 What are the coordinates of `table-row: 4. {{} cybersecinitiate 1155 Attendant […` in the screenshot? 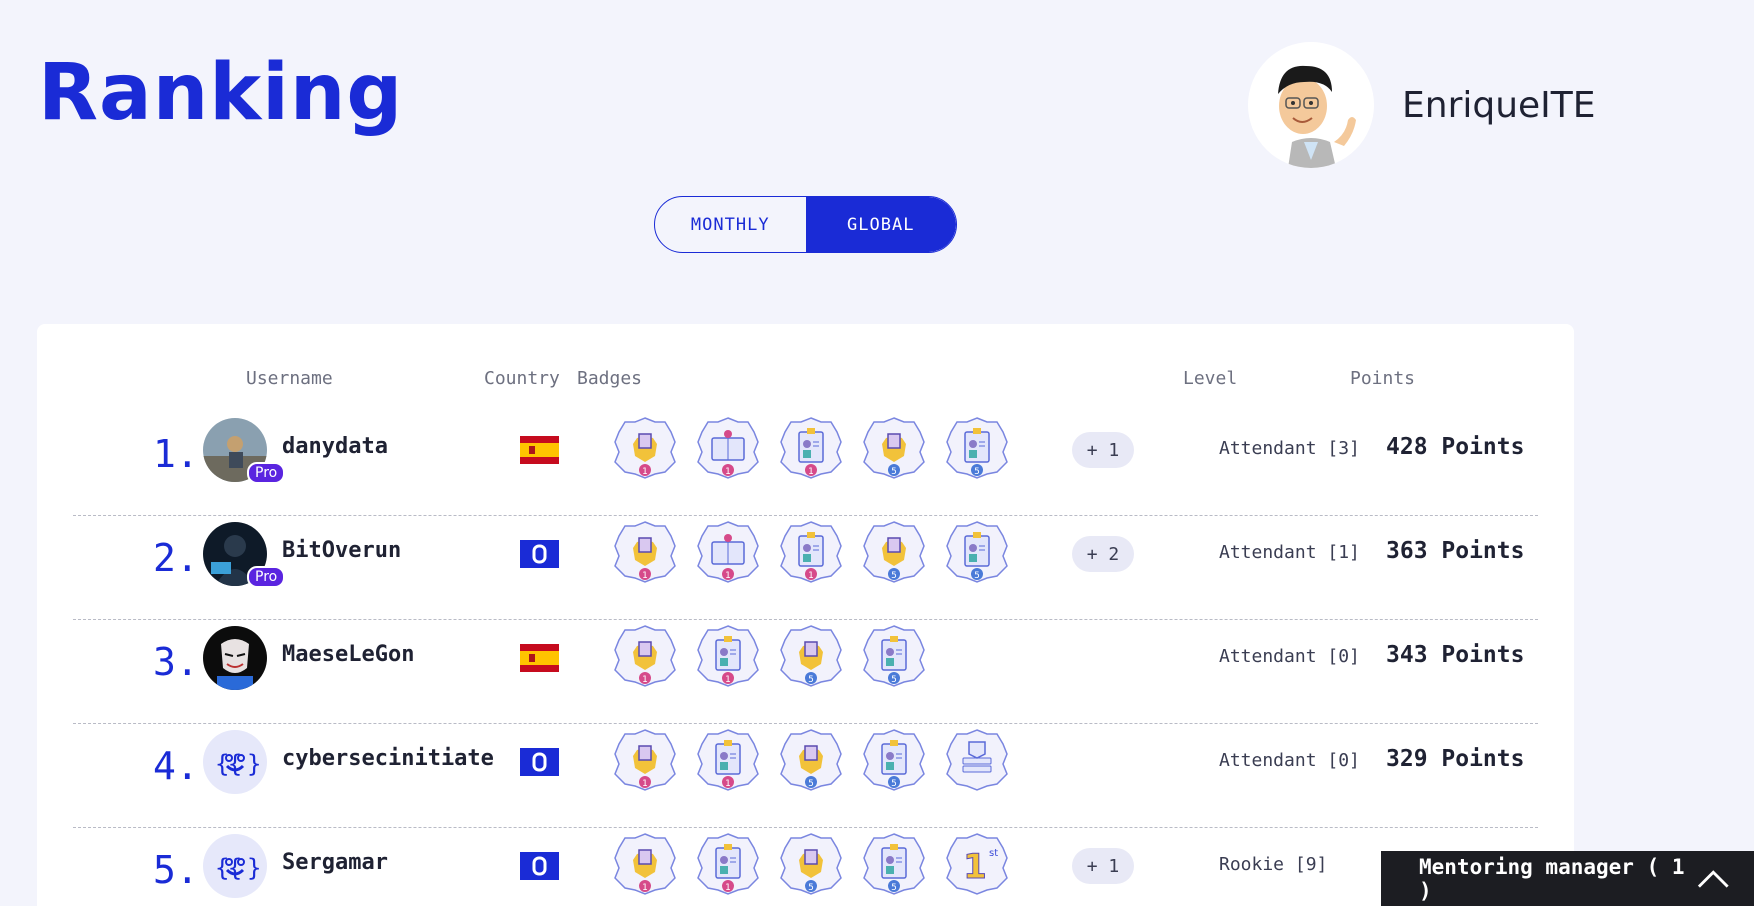 It's located at (805, 776).